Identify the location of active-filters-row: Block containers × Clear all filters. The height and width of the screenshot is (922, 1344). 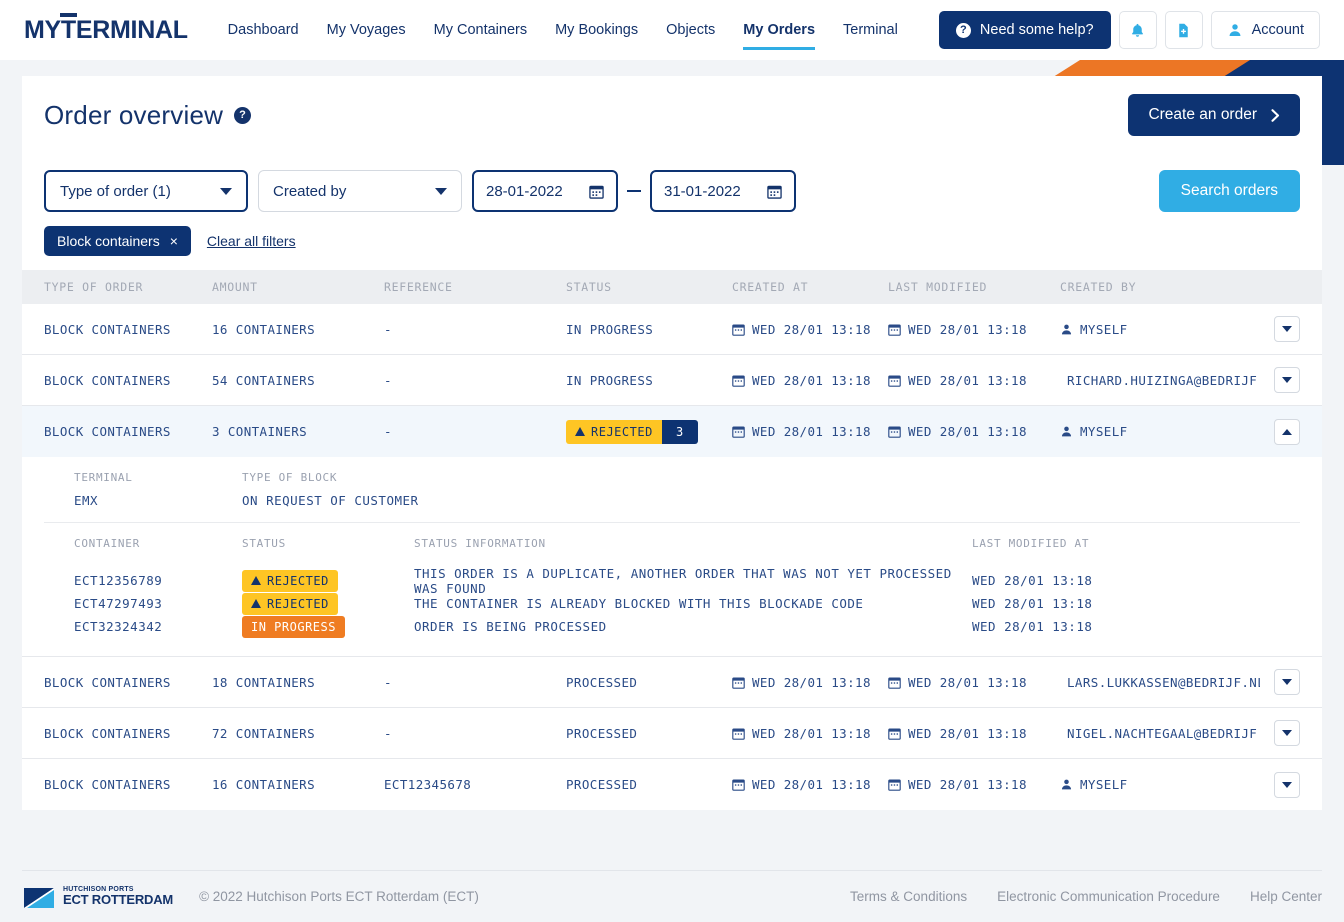
(672, 241).